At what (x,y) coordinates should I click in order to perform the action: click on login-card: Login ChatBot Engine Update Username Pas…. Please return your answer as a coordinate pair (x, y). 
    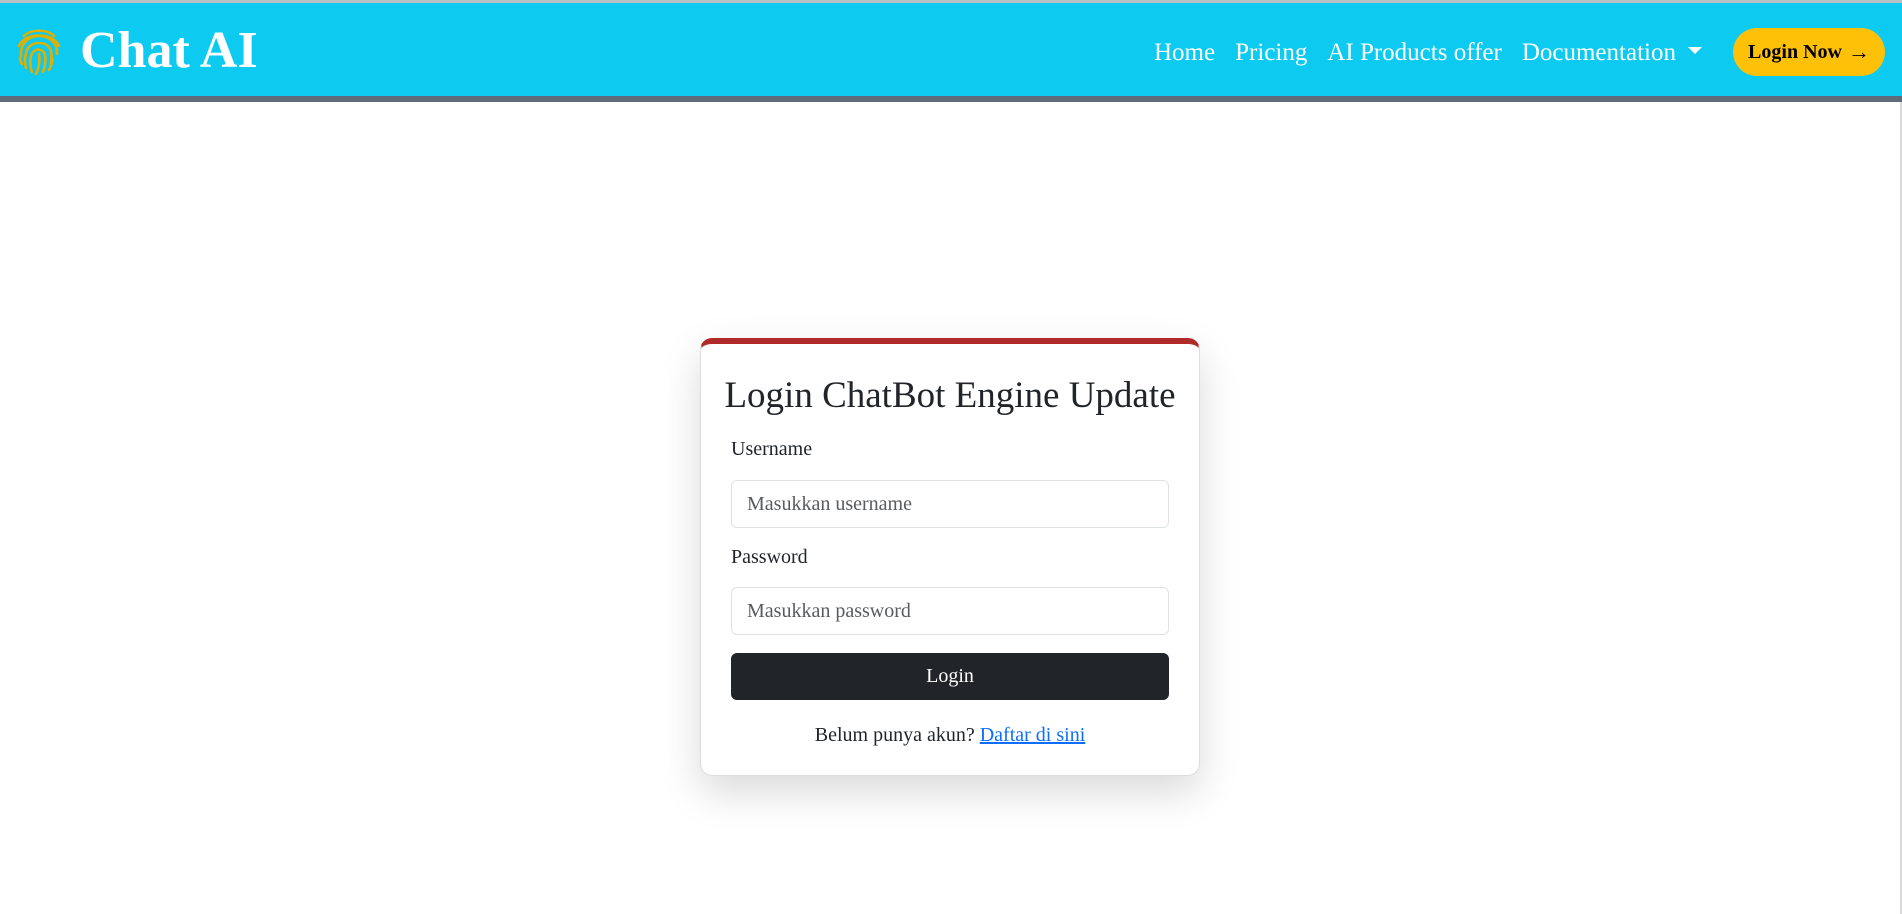
    Looking at the image, I should click on (950, 557).